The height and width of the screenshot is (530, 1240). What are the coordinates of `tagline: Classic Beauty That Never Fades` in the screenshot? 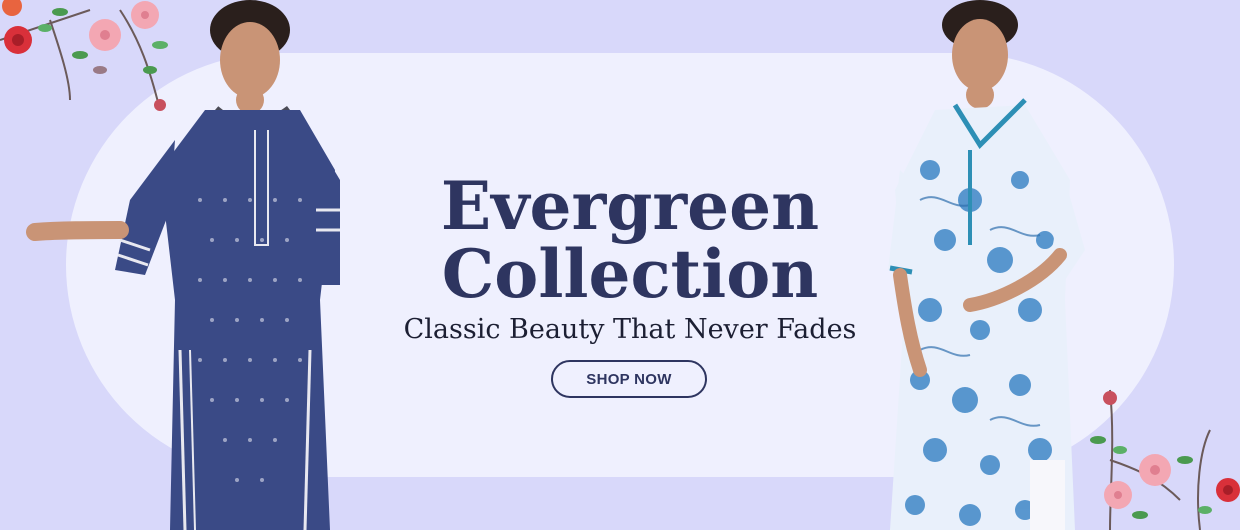 It's located at (630, 329).